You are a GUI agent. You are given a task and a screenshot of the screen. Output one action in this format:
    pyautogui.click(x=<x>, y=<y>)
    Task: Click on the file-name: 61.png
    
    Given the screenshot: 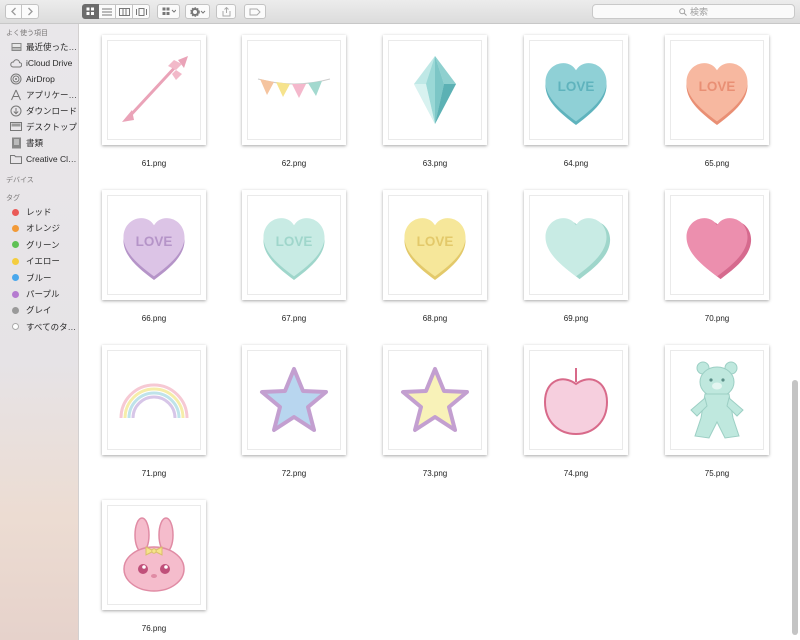 What is the action you would take?
    pyautogui.click(x=154, y=163)
    